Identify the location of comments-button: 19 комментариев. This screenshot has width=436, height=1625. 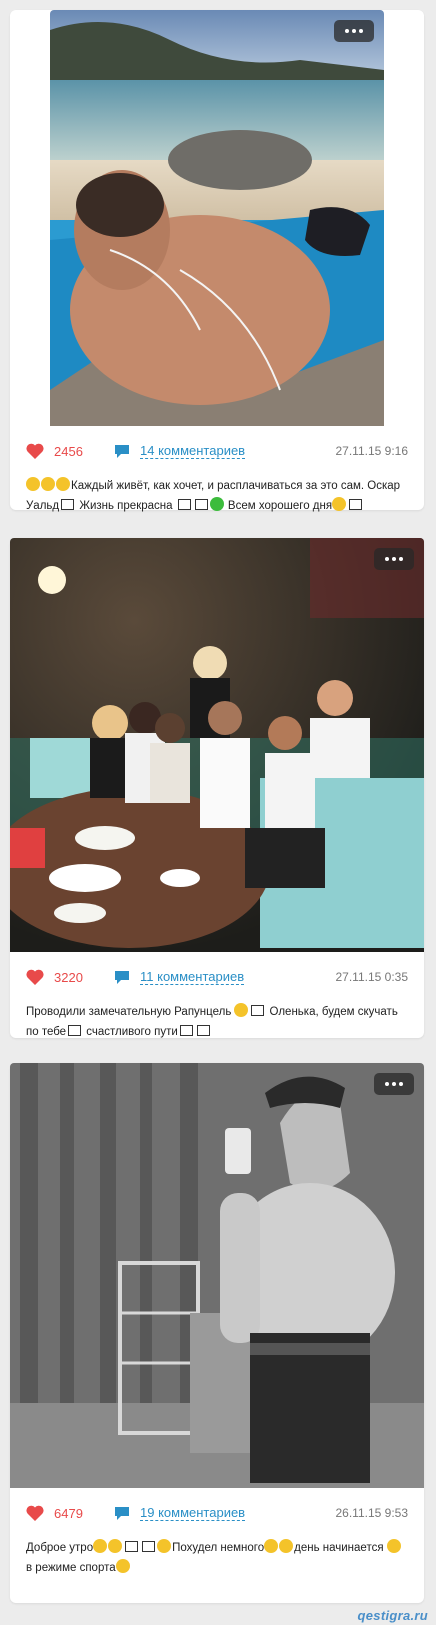
(180, 1513).